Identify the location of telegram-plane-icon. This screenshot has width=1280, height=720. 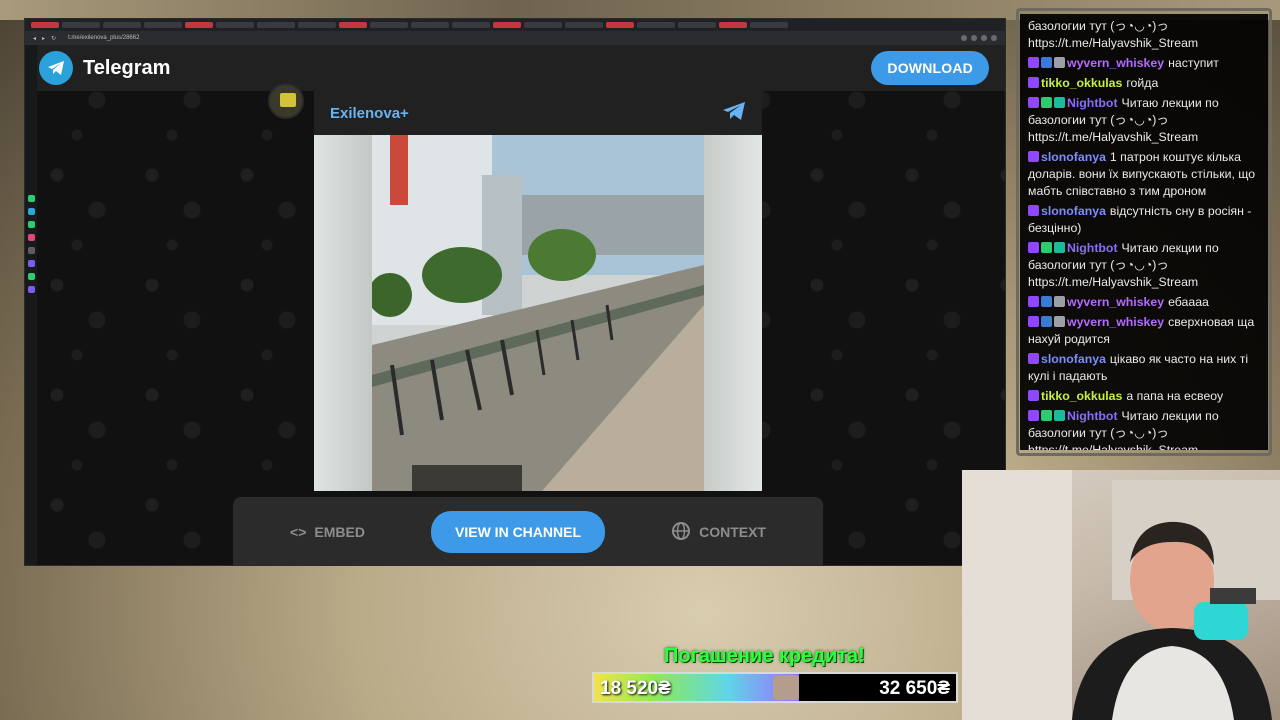
(734, 113).